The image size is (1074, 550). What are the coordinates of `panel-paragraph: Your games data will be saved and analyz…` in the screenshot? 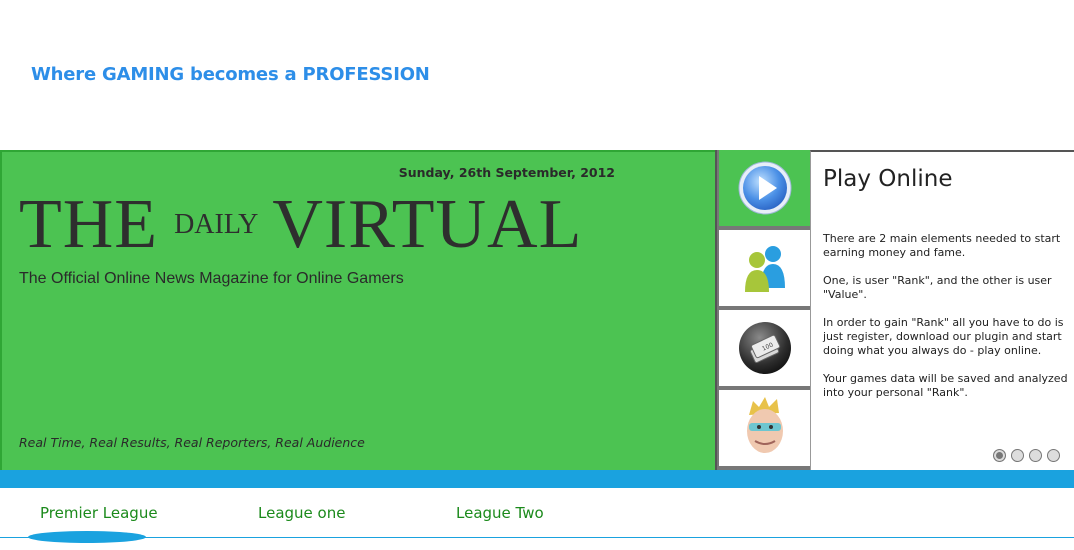 It's located at (945, 385).